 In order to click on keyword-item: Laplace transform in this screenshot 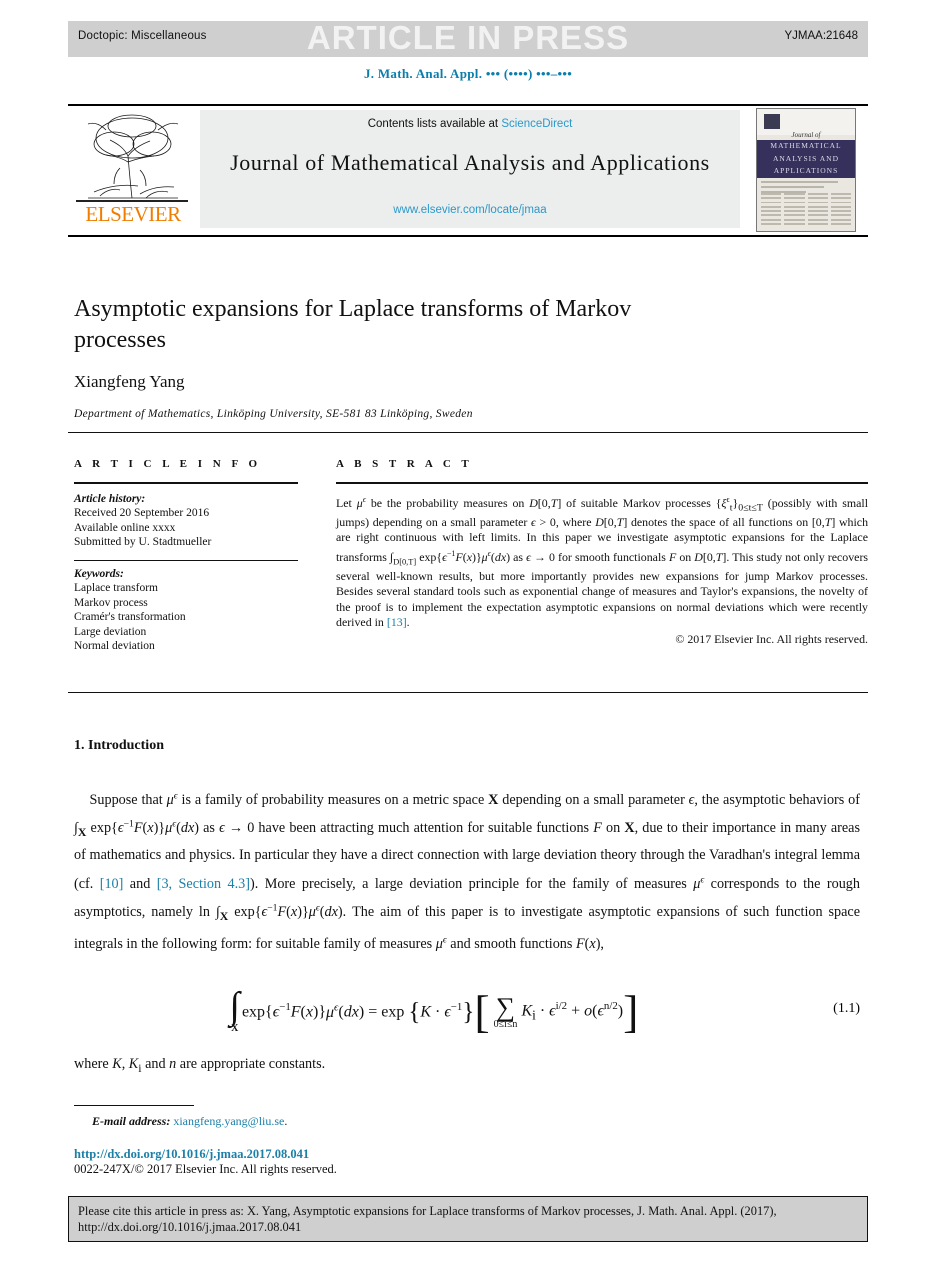, I will do `click(116, 588)`.